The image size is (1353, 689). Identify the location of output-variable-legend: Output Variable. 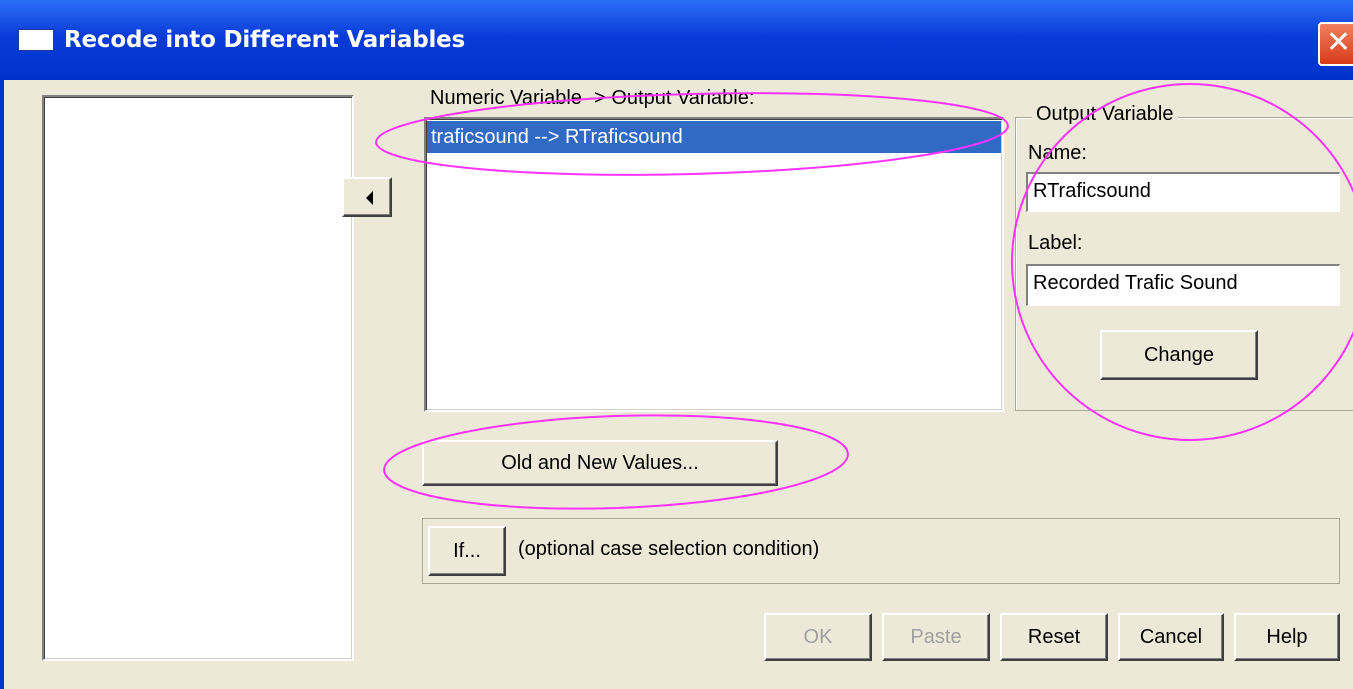
(1105, 114).